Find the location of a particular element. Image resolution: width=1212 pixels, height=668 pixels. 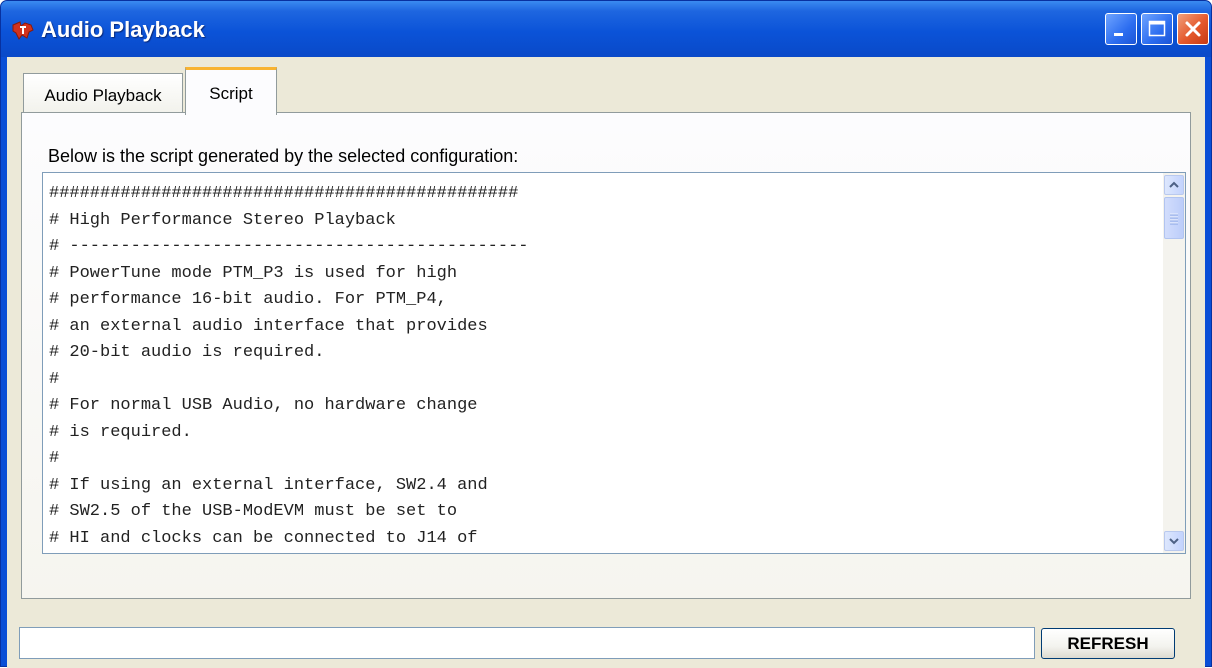

grip-icon is located at coordinates (1174, 219).